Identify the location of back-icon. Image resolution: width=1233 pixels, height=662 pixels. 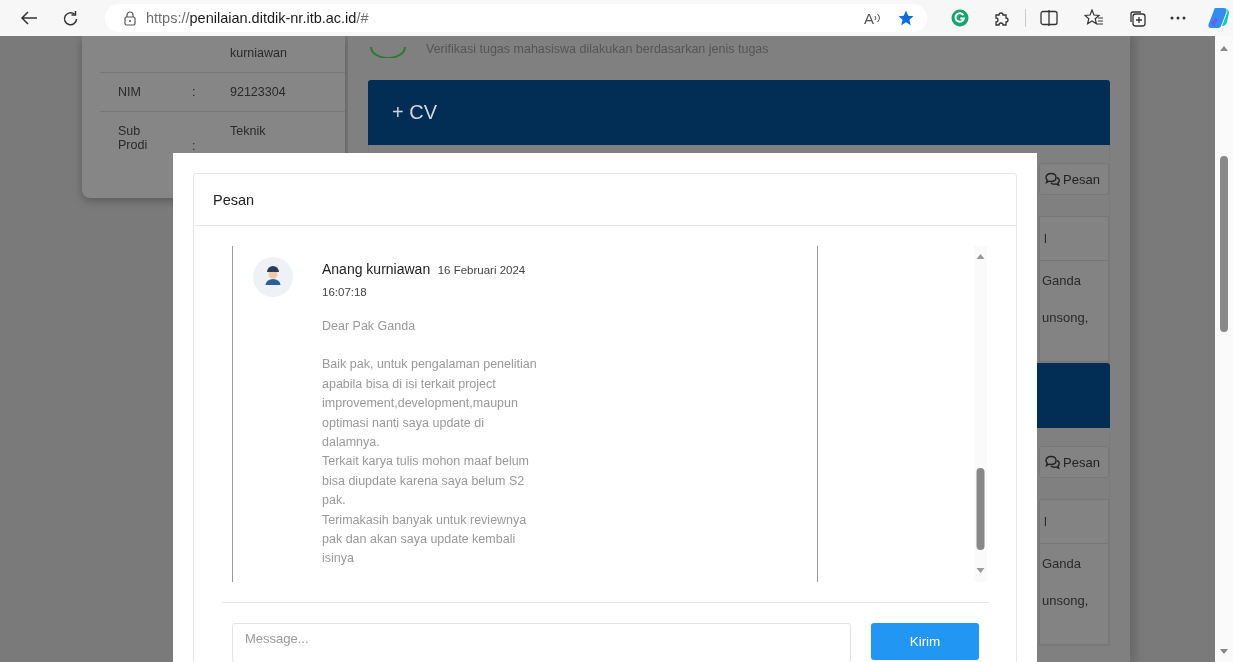
(29, 18).